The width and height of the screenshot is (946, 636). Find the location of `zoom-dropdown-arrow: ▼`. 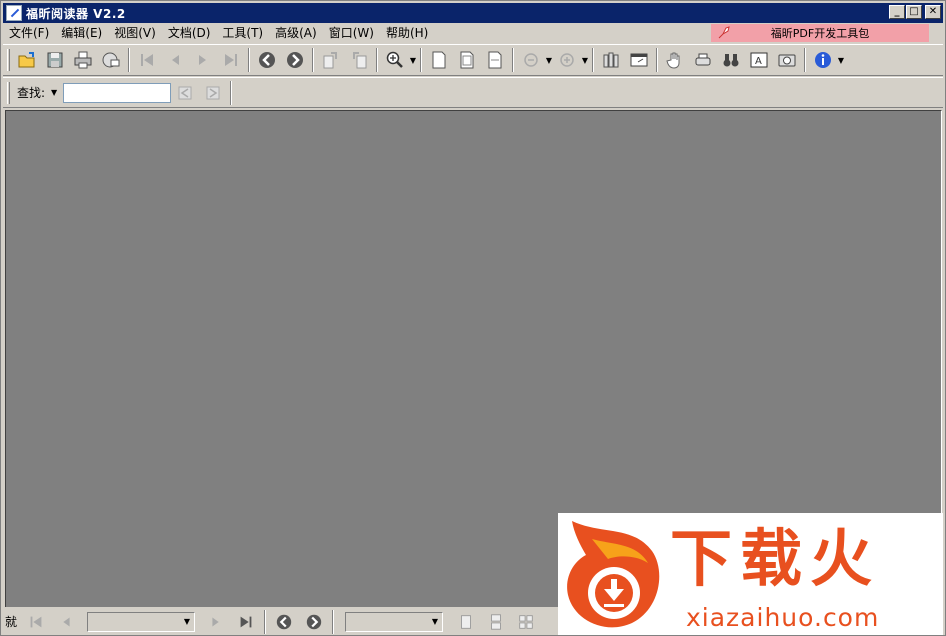

zoom-dropdown-arrow: ▼ is located at coordinates (413, 60).